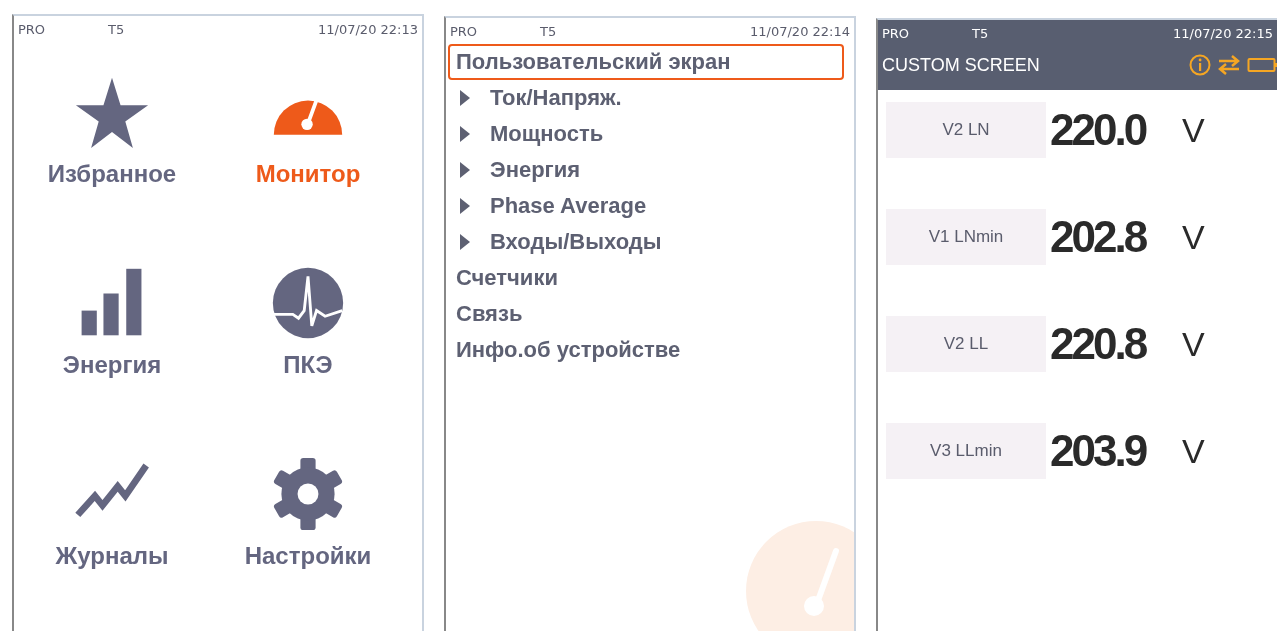 Image resolution: width=1277 pixels, height=631 pixels. What do you see at coordinates (1200, 65) in the screenshot?
I see `info-icon` at bounding box center [1200, 65].